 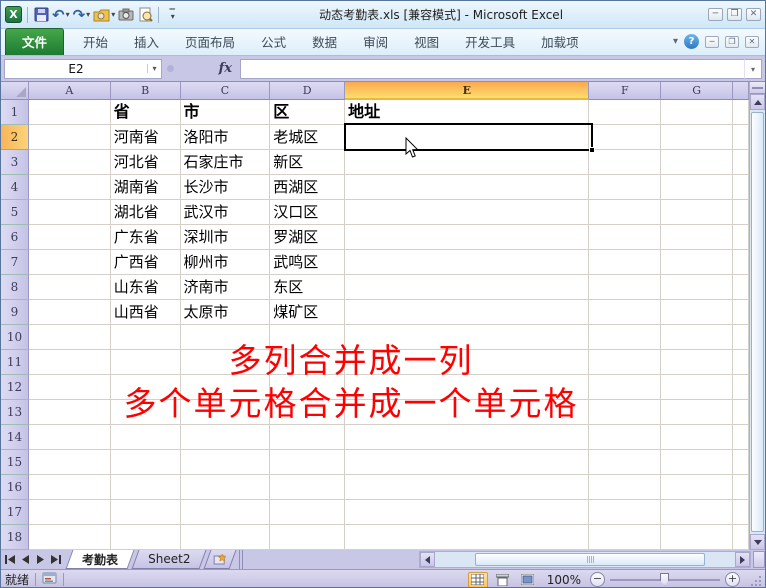 I want to click on cell-B14, so click(x=145, y=437).